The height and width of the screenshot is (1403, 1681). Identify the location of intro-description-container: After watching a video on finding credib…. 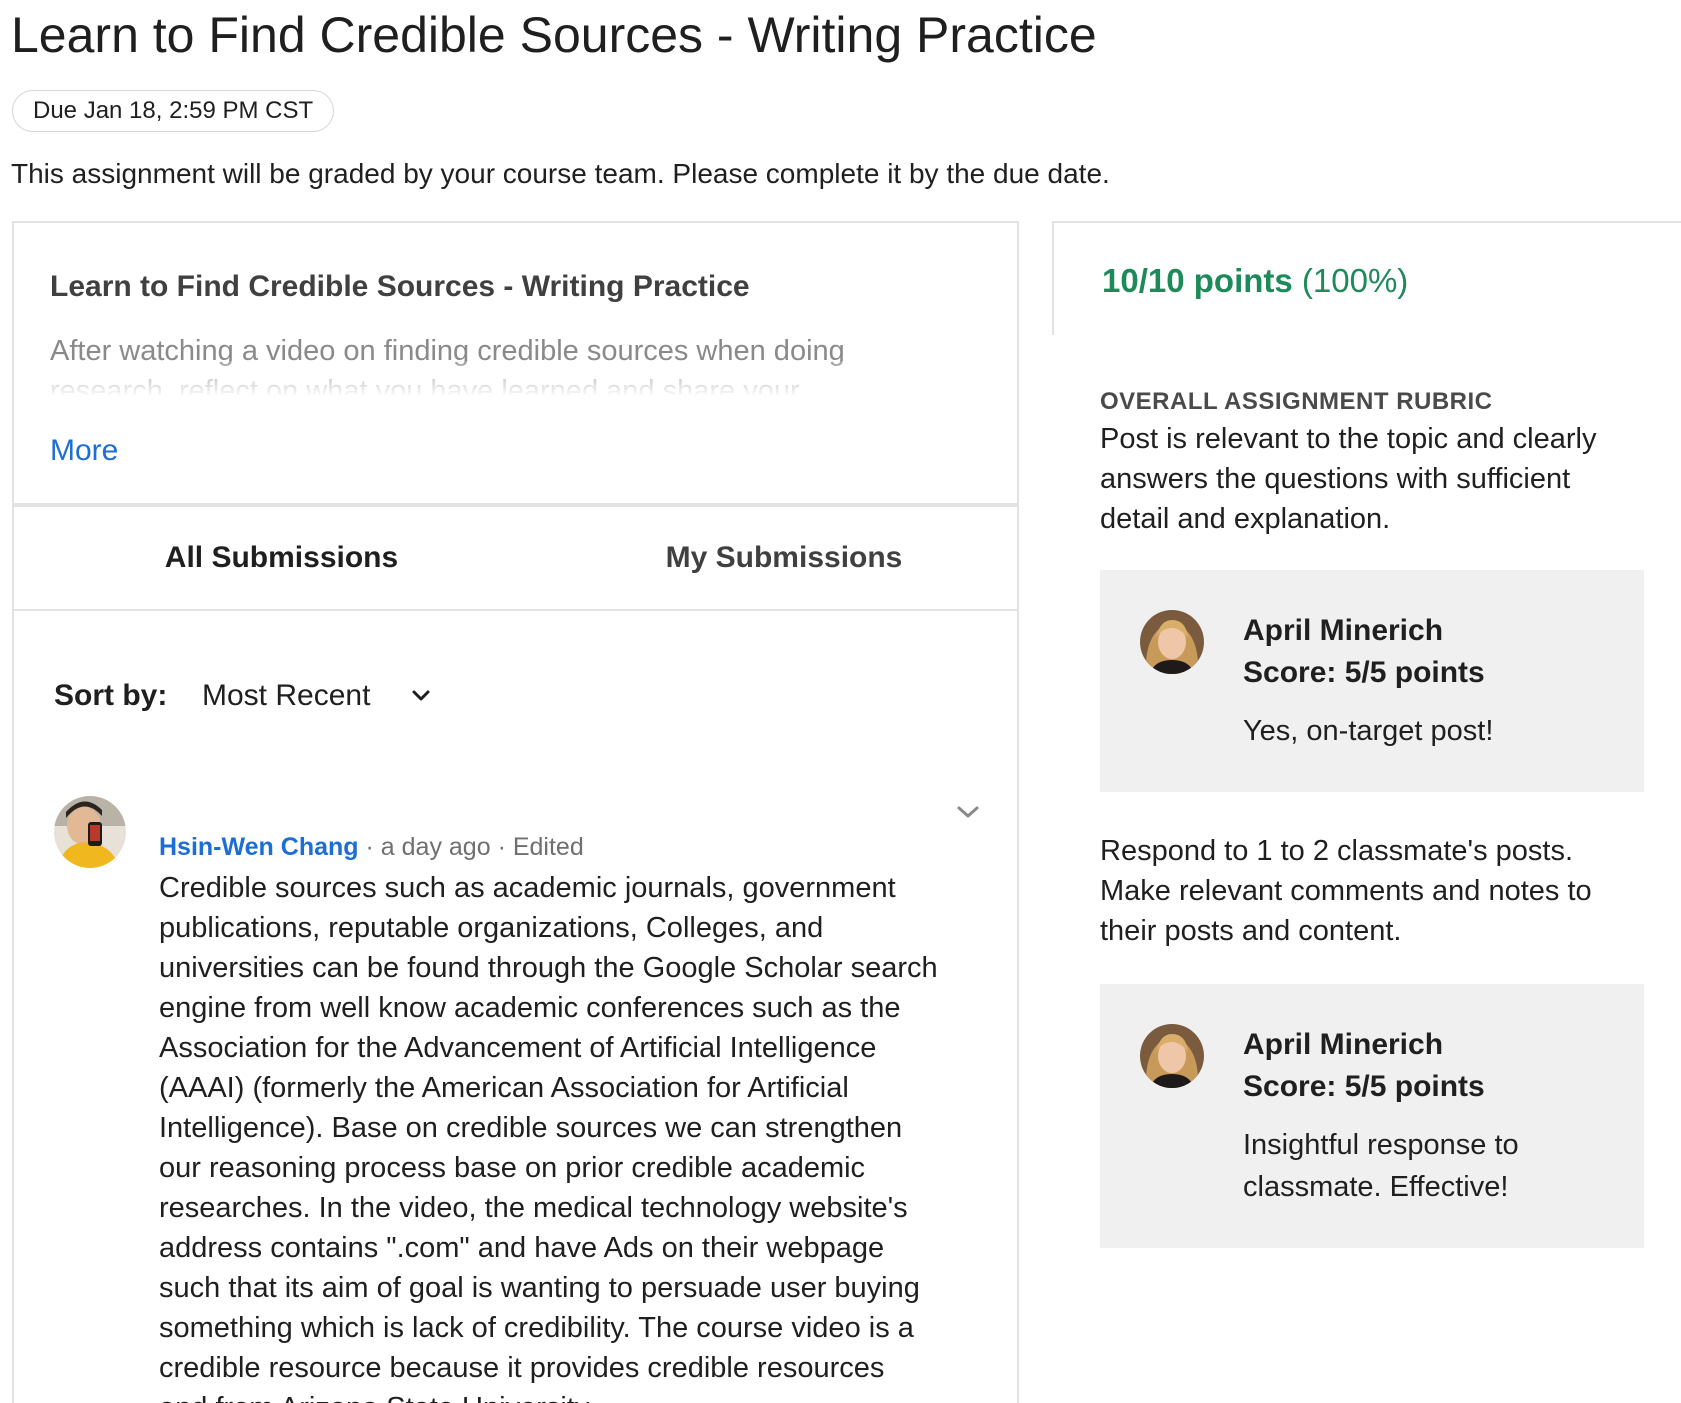
(490, 363).